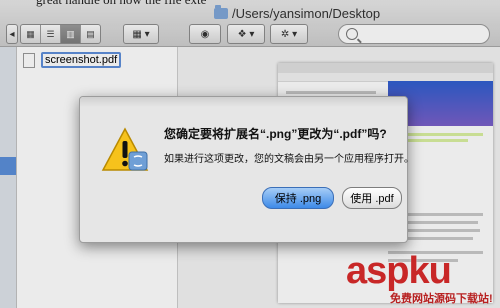 The width and height of the screenshot is (500, 308). What do you see at coordinates (289, 159) in the screenshot?
I see `dialog-informative-text: 如果进行这项更改，您的文稿会由另一个应用程序打开。` at bounding box center [289, 159].